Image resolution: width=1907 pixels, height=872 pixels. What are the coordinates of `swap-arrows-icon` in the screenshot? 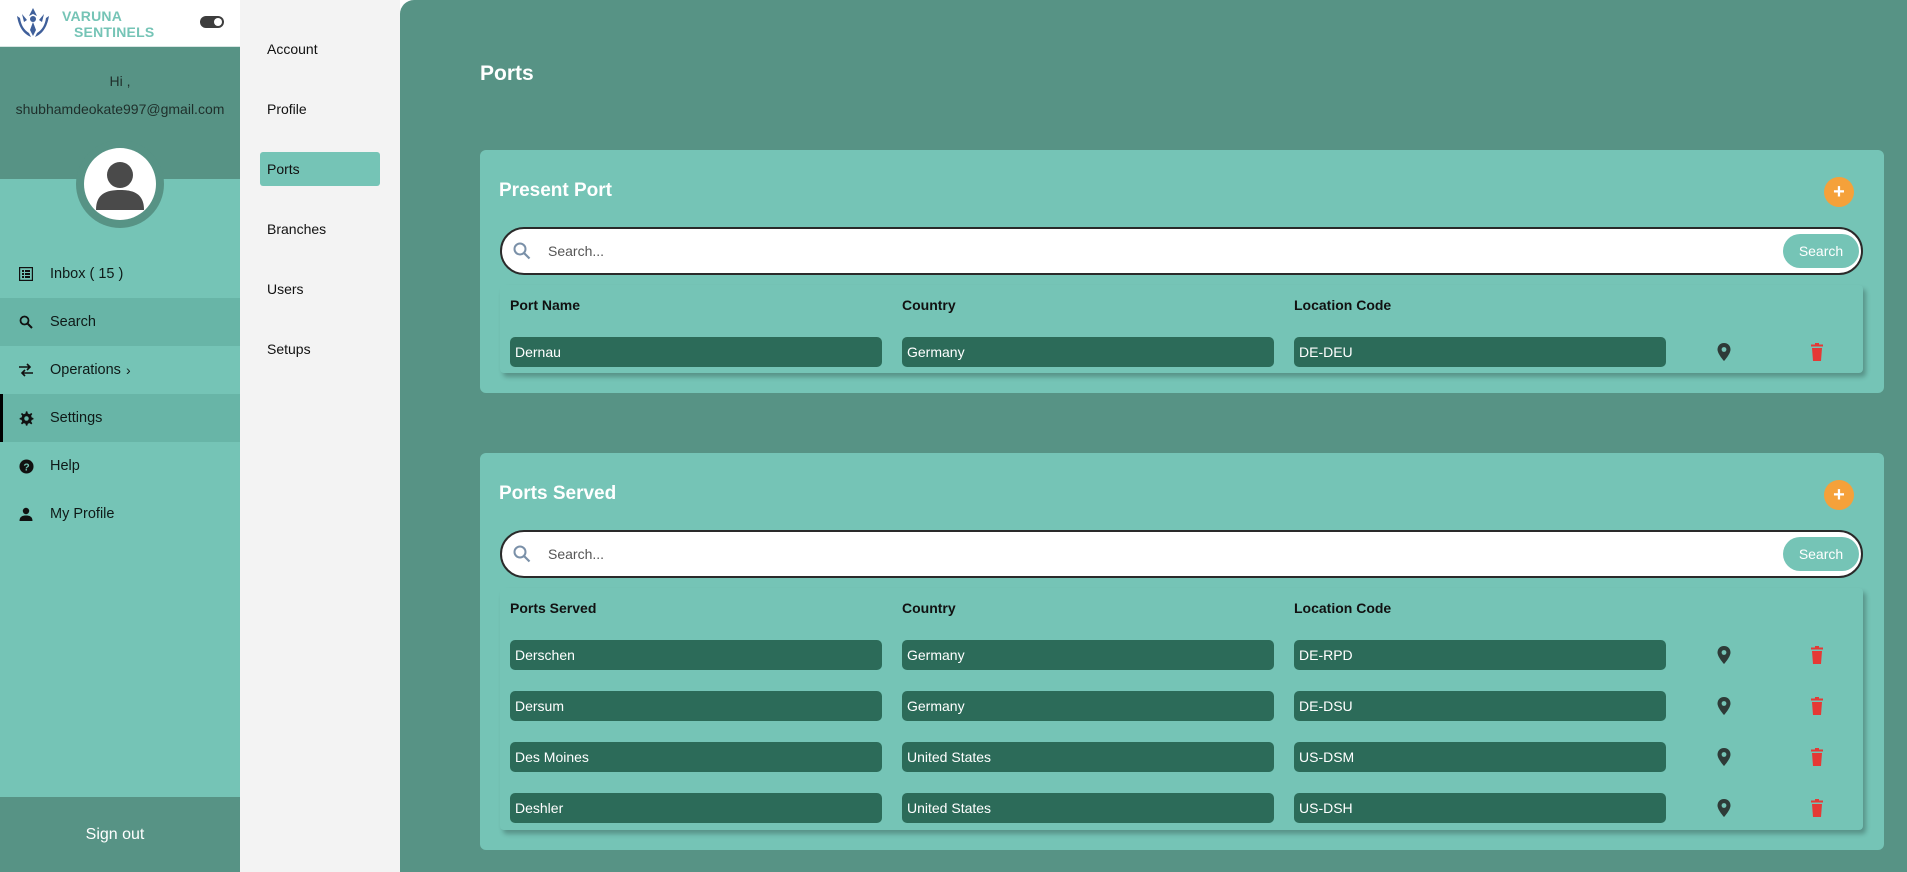 It's located at (26, 370).